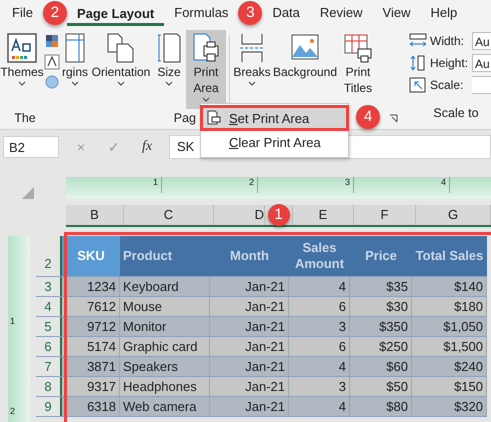 The image size is (491, 422). I want to click on column-heading-cell-text: Sales Amount, so click(320, 256).